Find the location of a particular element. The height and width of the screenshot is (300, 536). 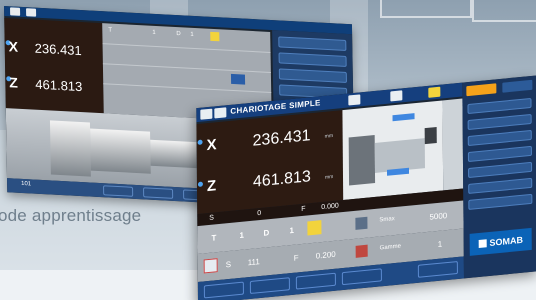

x-axis-unit: mm is located at coordinates (329, 136).